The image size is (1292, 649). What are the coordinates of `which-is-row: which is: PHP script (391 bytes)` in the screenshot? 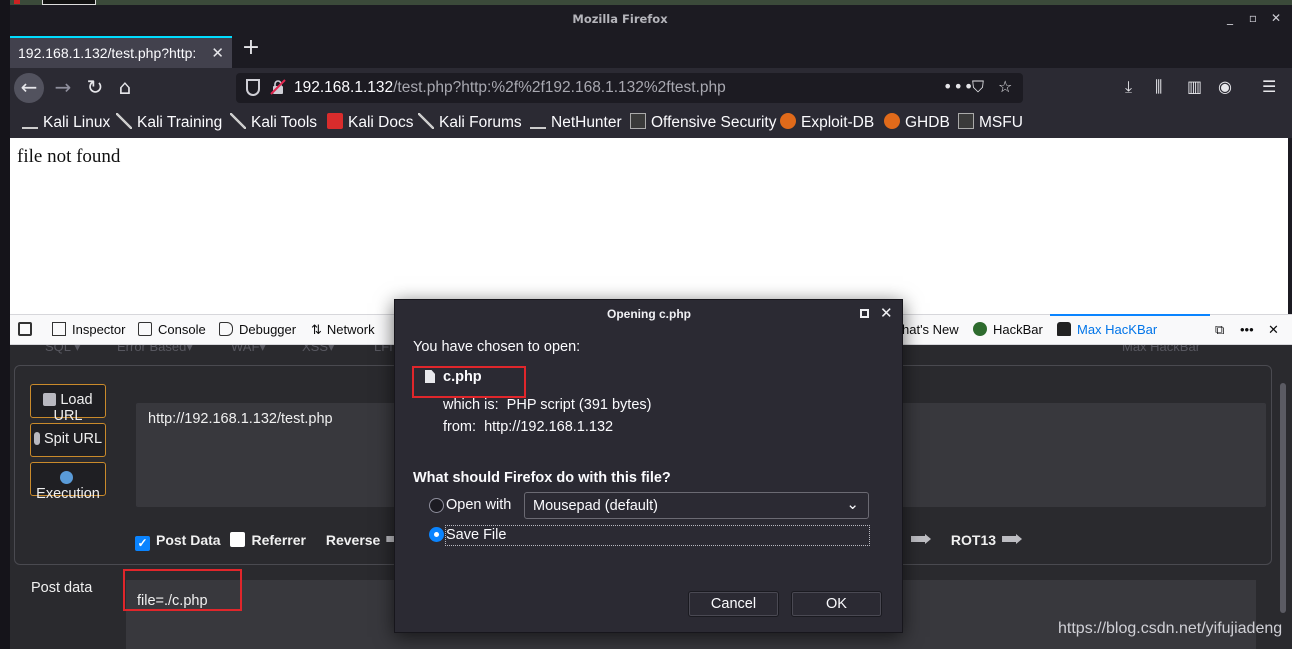 It's located at (547, 405).